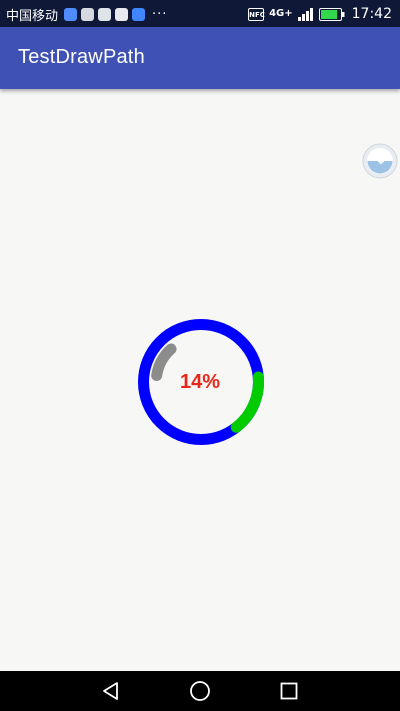  What do you see at coordinates (32, 16) in the screenshot?
I see `carrier-name: 中国移动` at bounding box center [32, 16].